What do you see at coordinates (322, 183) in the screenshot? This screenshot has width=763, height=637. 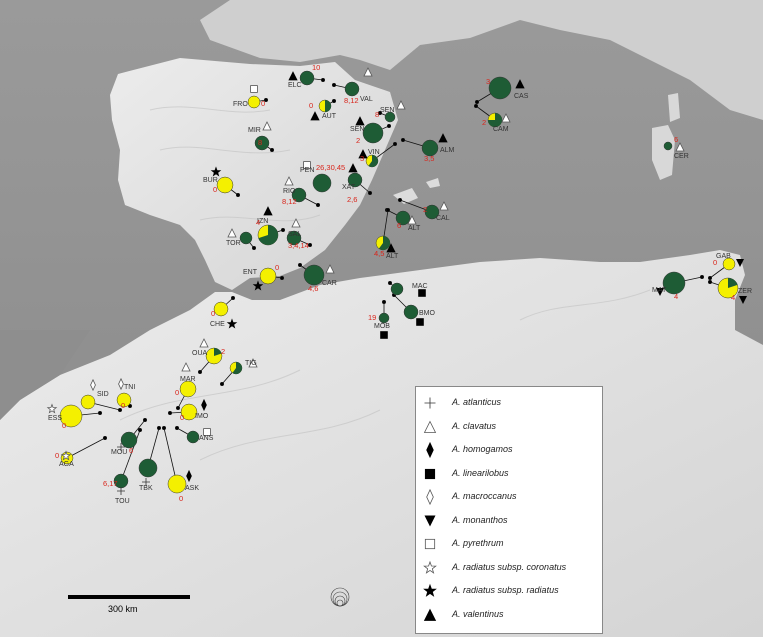 I see `population-pie-pen` at bounding box center [322, 183].